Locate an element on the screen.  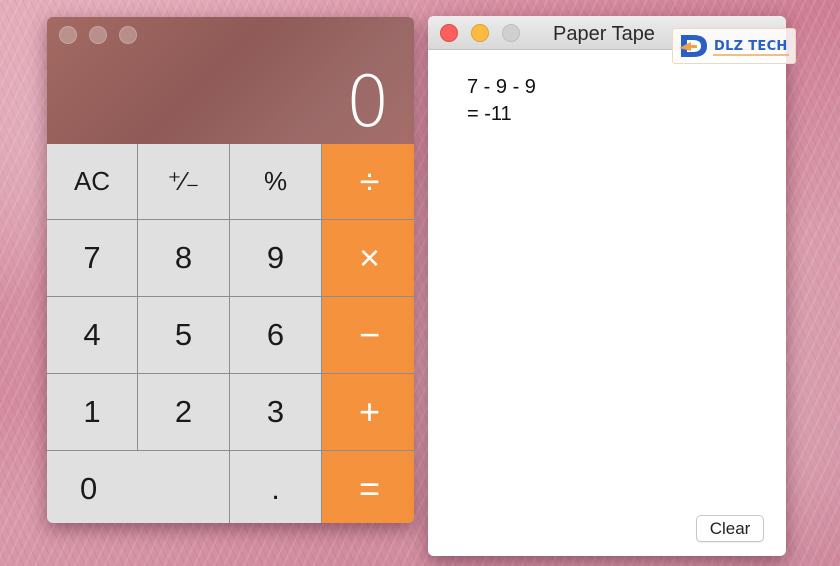
digit-6-key: 6 is located at coordinates (275, 335).